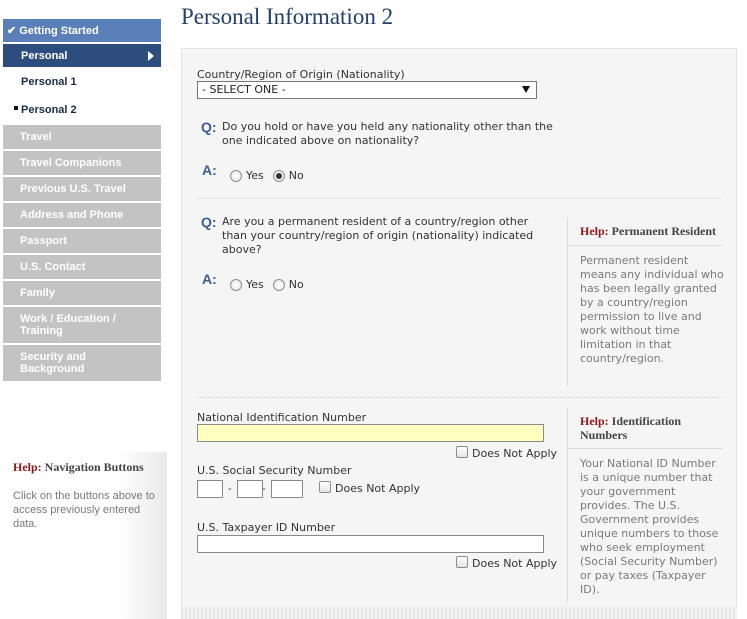 This screenshot has width=747, height=619. Describe the element at coordinates (287, 489) in the screenshot. I see `ssn-part-3-input` at that location.